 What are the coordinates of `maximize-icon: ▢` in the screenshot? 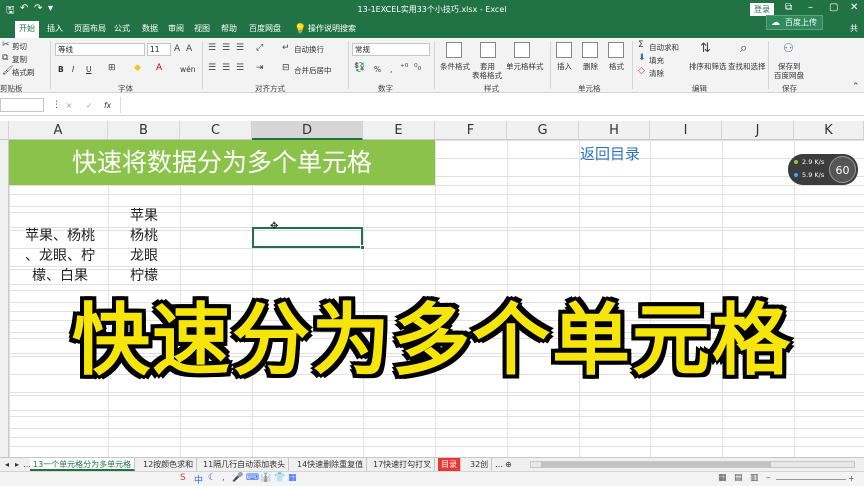 It's located at (833, 7).